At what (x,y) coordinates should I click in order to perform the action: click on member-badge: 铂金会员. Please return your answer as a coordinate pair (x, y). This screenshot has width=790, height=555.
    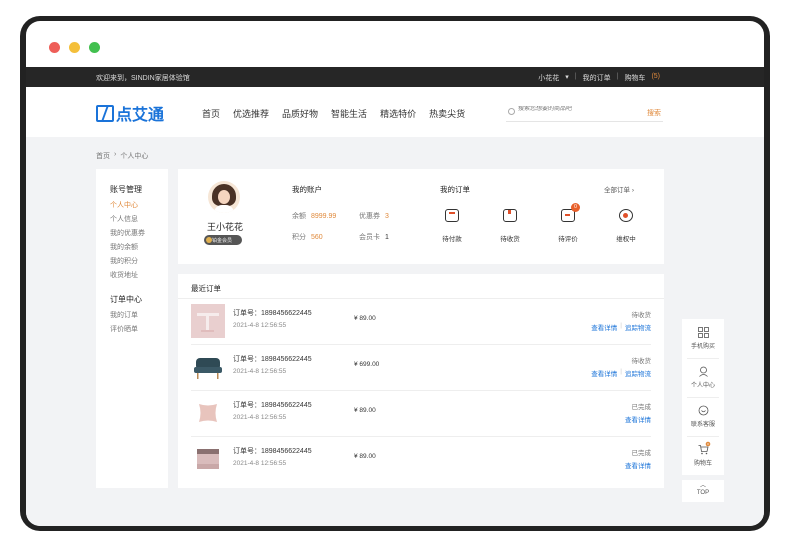
    Looking at the image, I should click on (223, 240).